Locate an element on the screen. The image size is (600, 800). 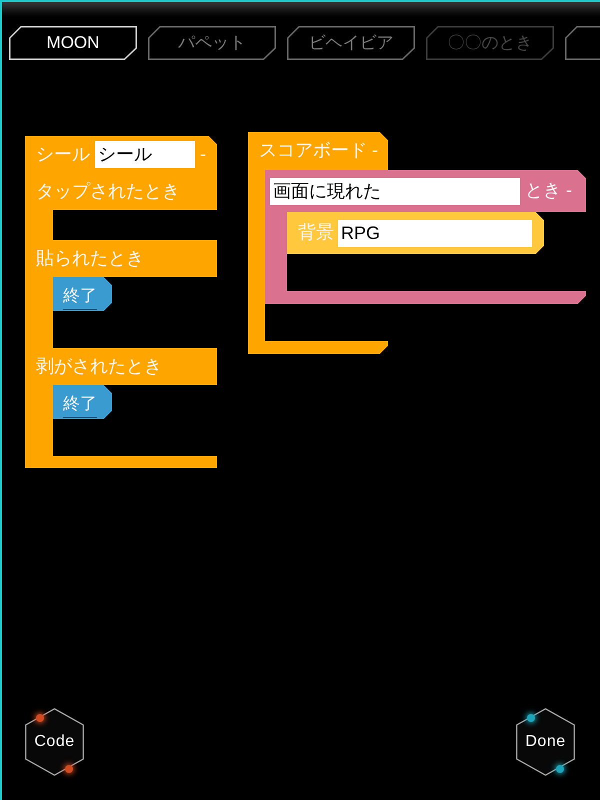
setter-block: 背景 RPG is located at coordinates (415, 233).